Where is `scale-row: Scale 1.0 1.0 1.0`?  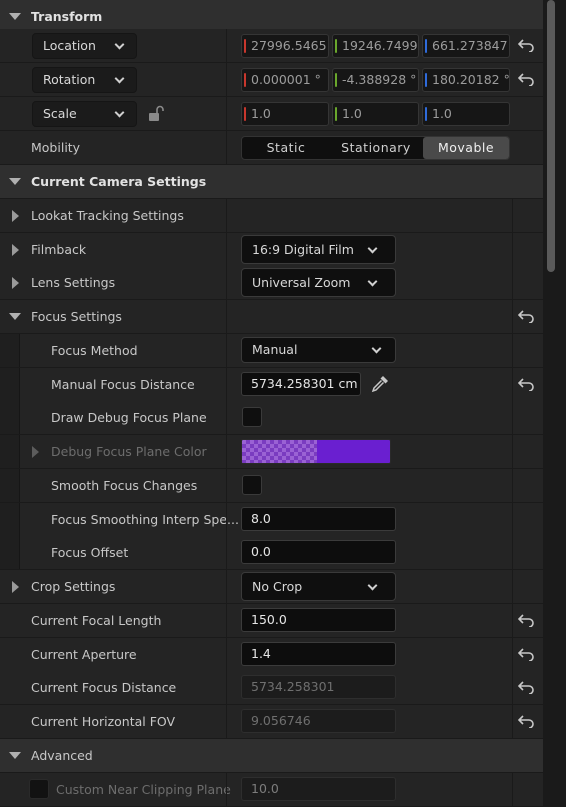
scale-row: Scale 1.0 1.0 1.0 is located at coordinates (271, 114).